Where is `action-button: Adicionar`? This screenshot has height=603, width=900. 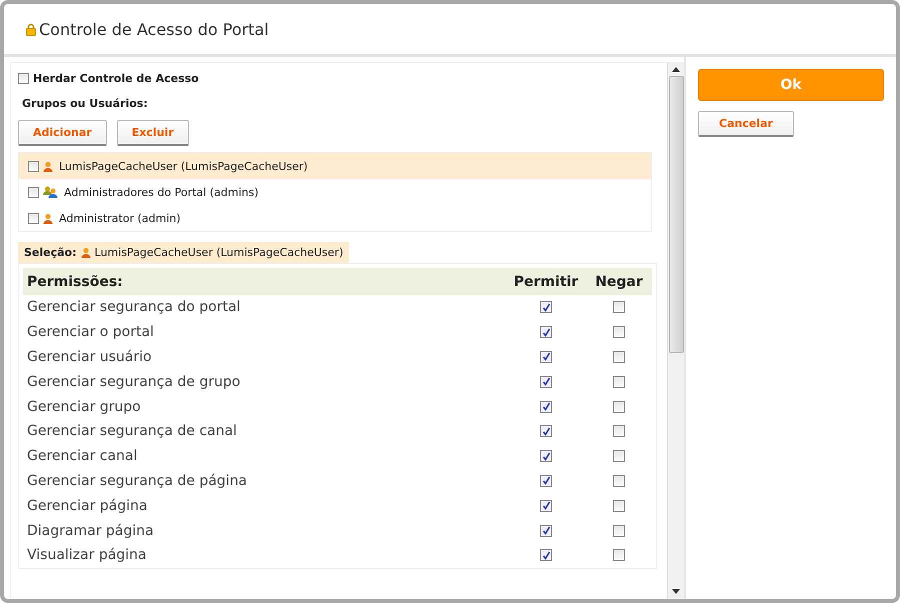
action-button: Adicionar is located at coordinates (62, 133).